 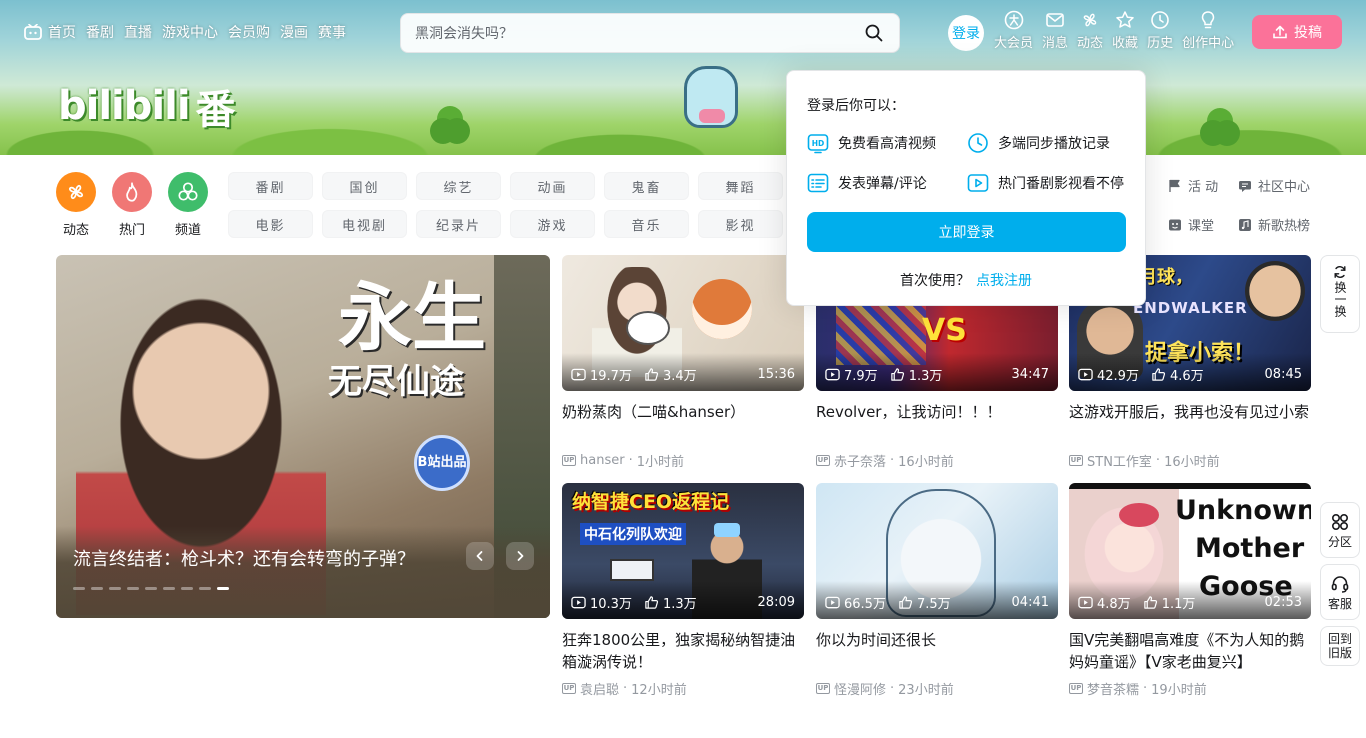 I want to click on nav-vip-label: 大会员, so click(x=1014, y=43).